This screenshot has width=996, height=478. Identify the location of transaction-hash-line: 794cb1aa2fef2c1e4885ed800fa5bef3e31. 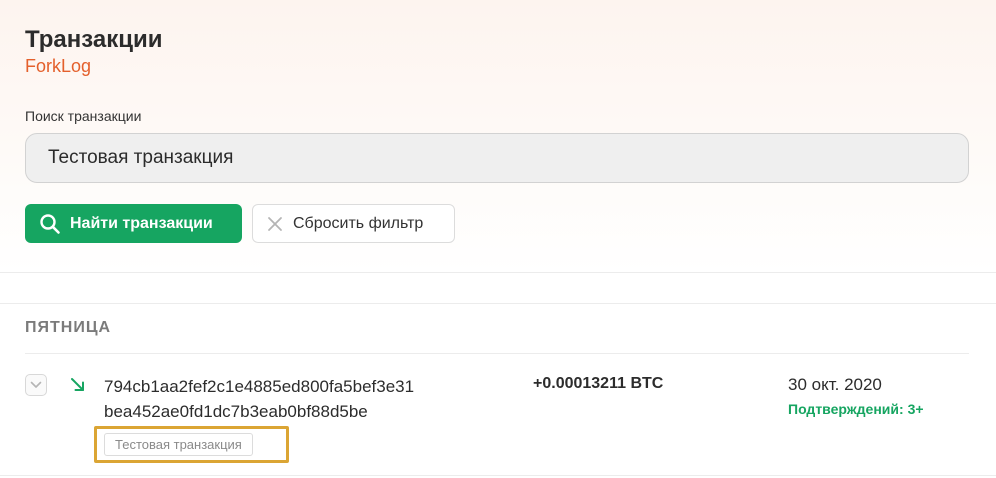
(259, 386).